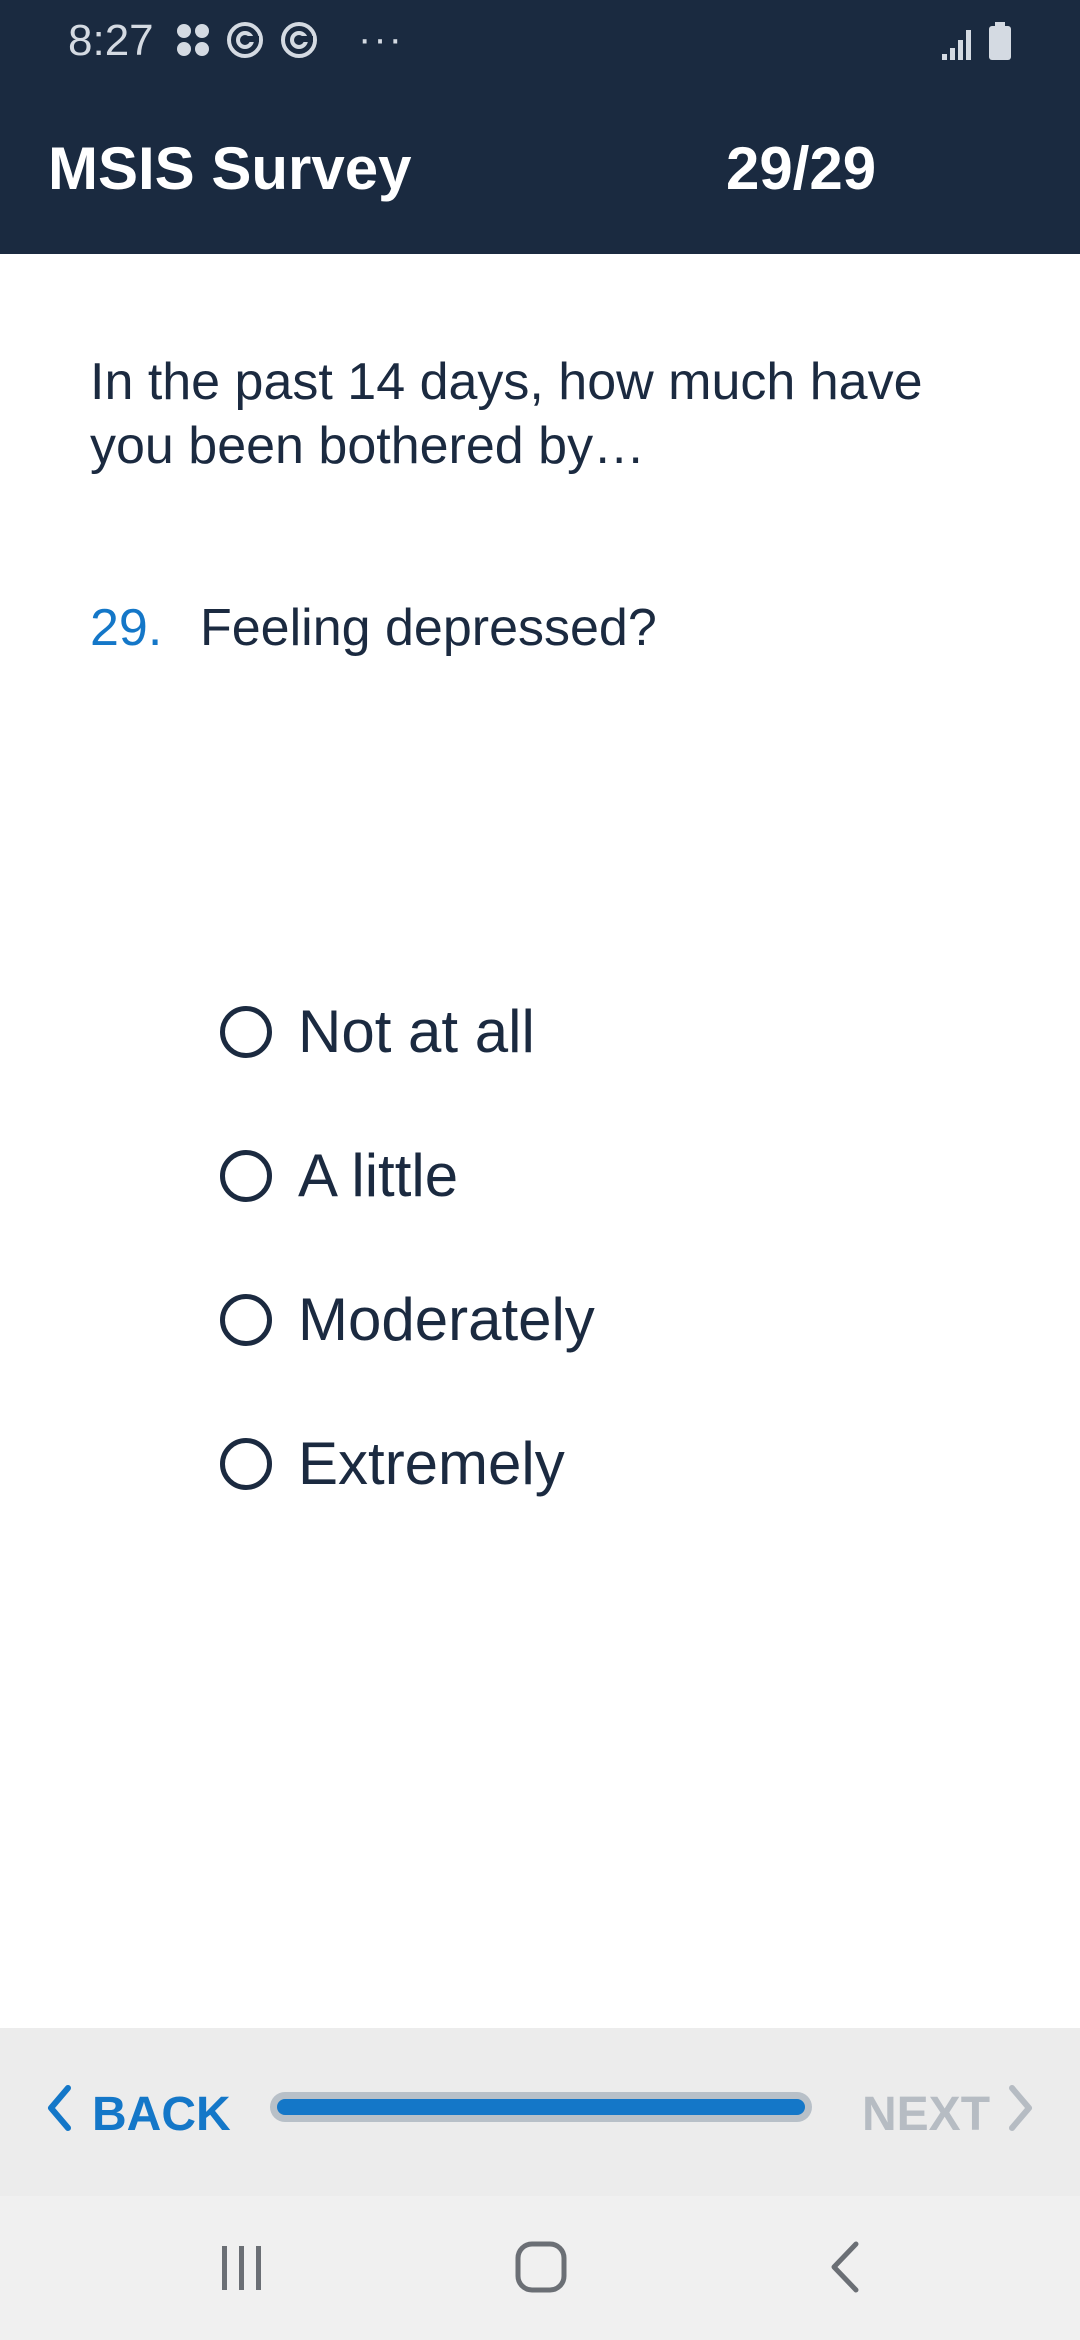 This screenshot has height=2340, width=1080. I want to click on system-nav-bar, so click(540, 2268).